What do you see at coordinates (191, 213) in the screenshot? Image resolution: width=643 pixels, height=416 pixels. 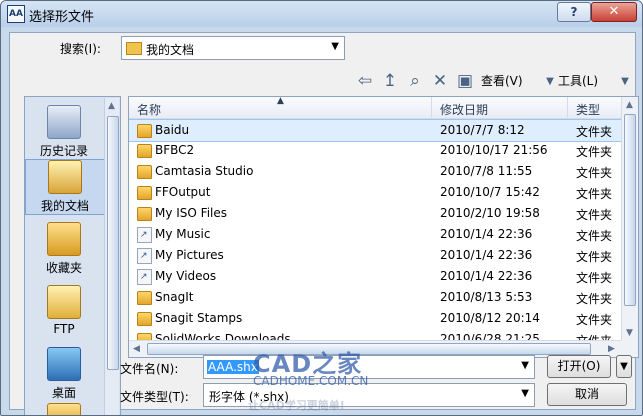 I see `file-name: My ISO Files` at bounding box center [191, 213].